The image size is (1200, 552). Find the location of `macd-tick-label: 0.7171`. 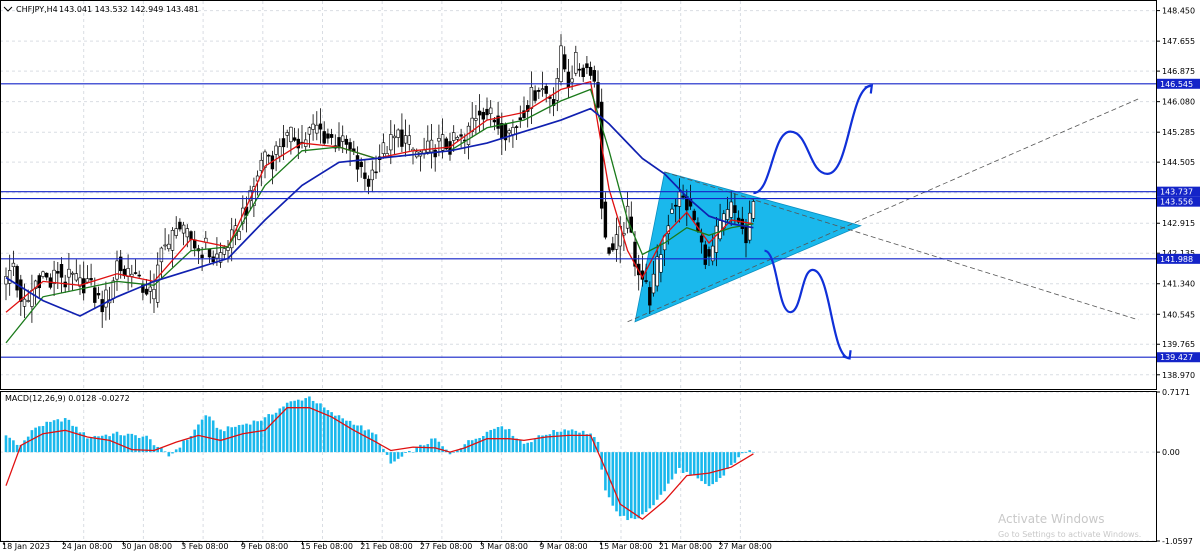

macd-tick-label: 0.7171 is located at coordinates (1176, 392).